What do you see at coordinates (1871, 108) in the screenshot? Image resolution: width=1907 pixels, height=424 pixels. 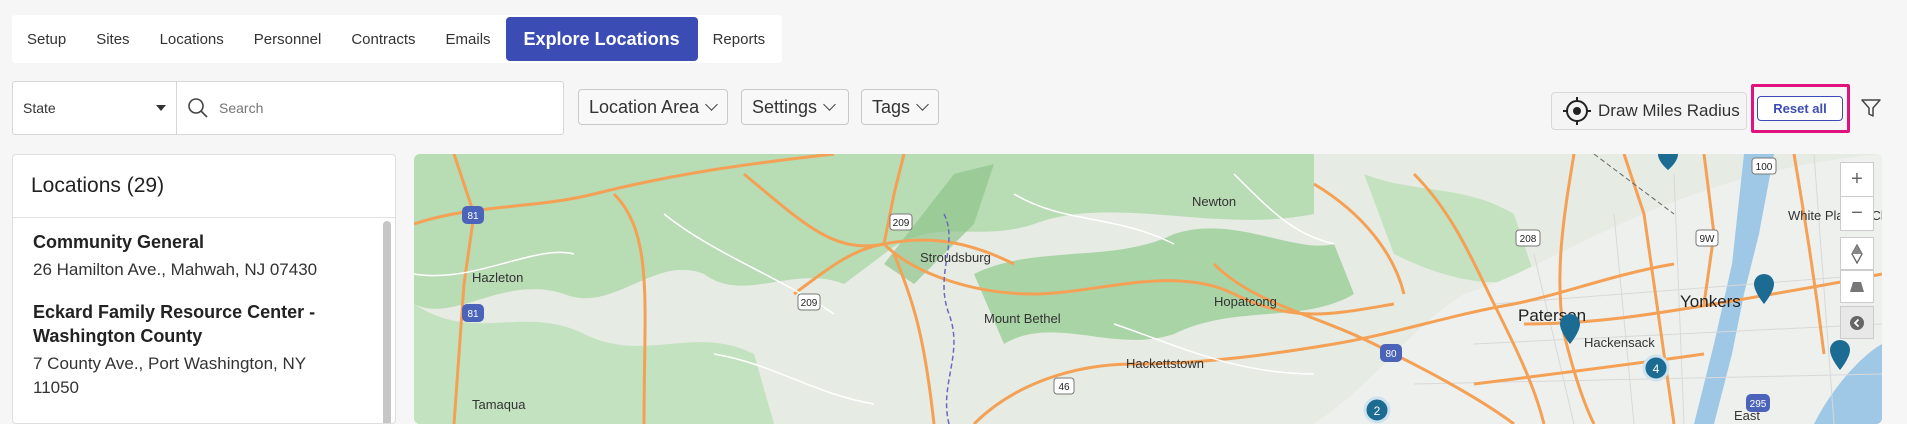 I see `filter-icon` at bounding box center [1871, 108].